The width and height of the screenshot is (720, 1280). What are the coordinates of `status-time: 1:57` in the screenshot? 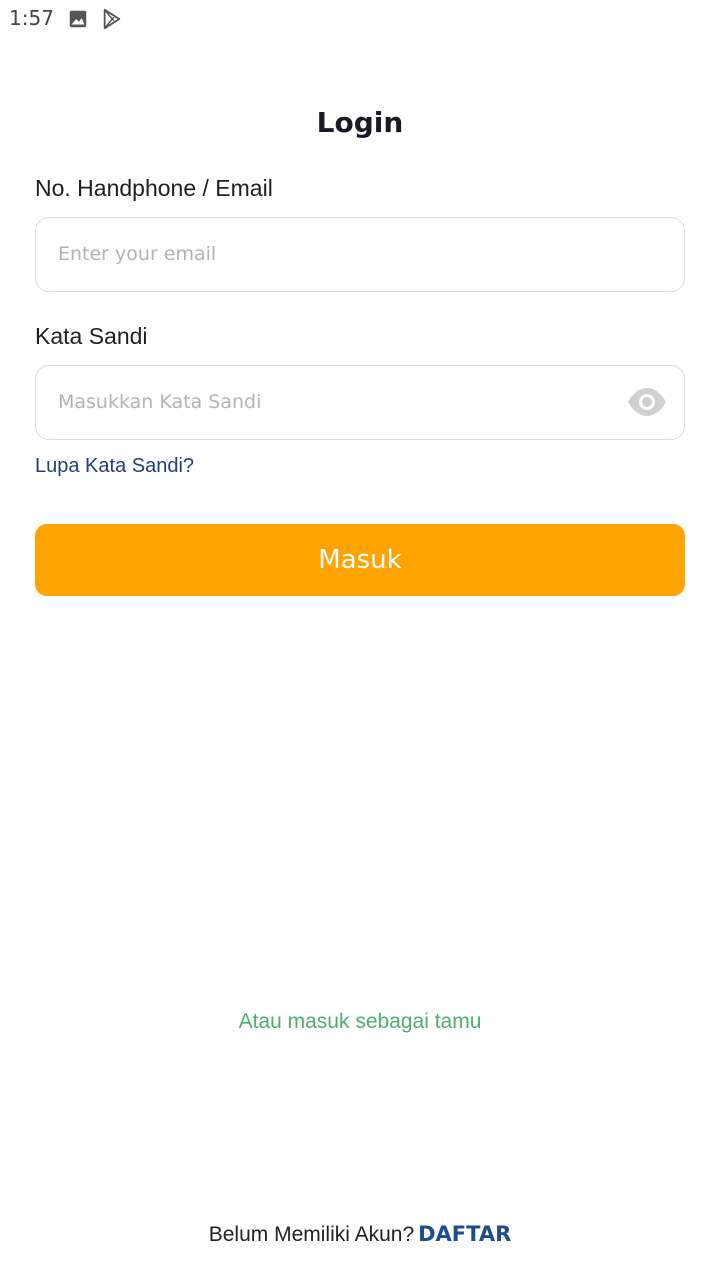 It's located at (31, 18).